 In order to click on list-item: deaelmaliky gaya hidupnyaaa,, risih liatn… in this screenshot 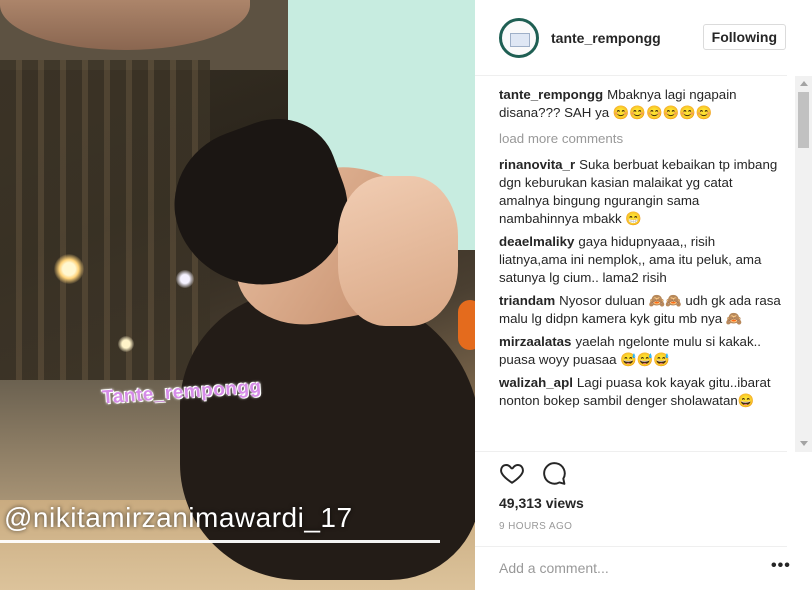, I will do `click(640, 260)`.